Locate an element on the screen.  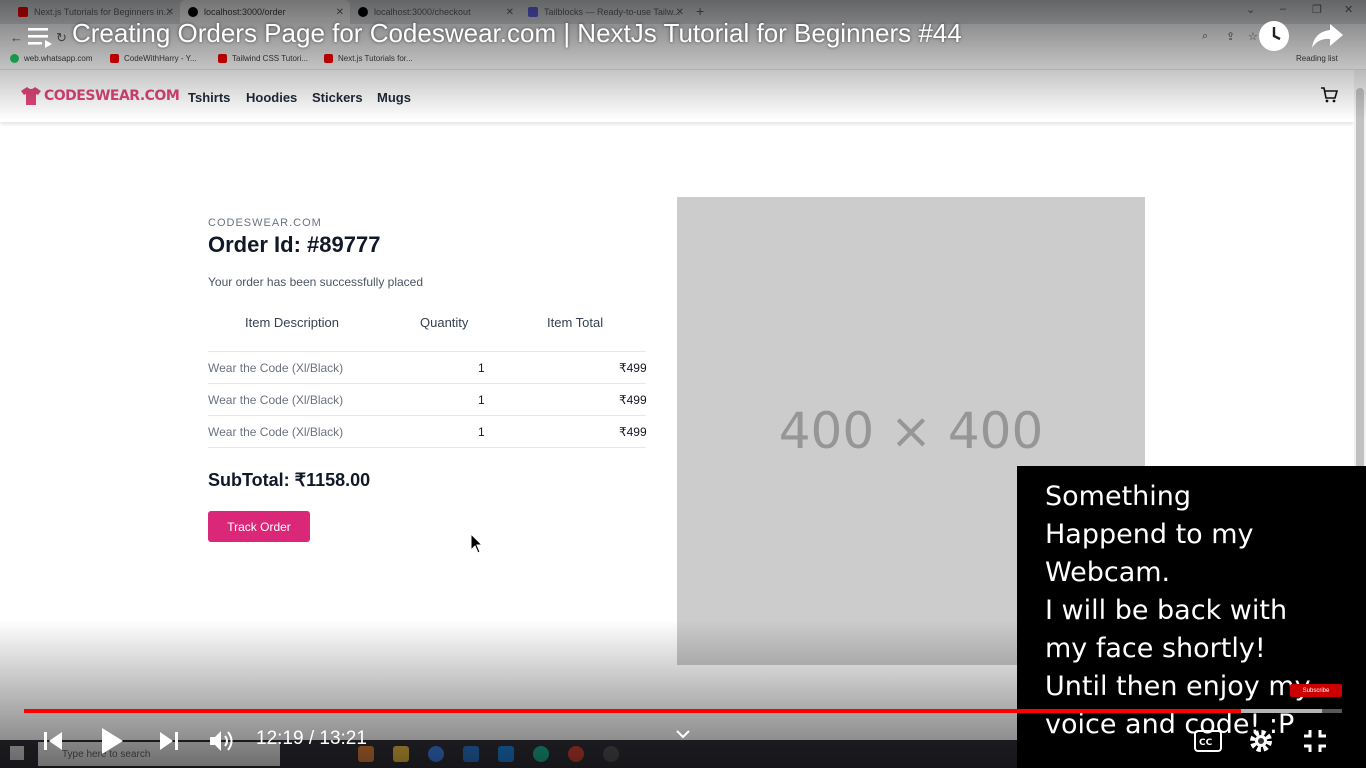
column-header-total: Item Total is located at coordinates (575, 322).